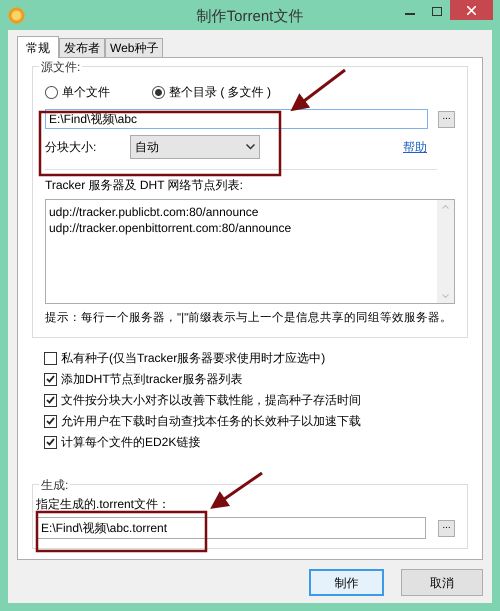 The height and width of the screenshot is (611, 500). Describe the element at coordinates (250, 147) in the screenshot. I see `chevron-down-icon` at that location.